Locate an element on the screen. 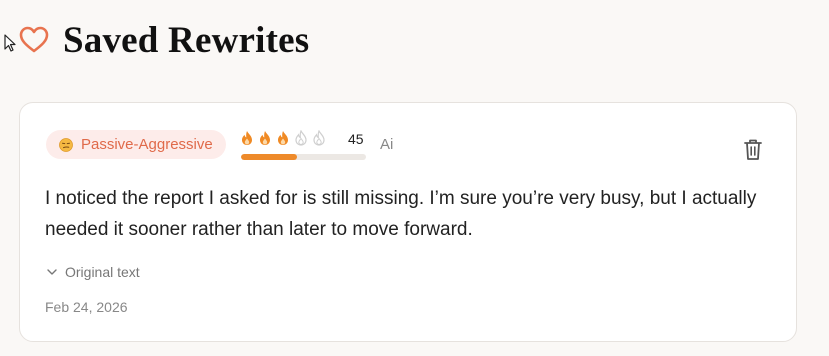 Image resolution: width=829 pixels, height=356 pixels. heat-value: 45 is located at coordinates (356, 139).